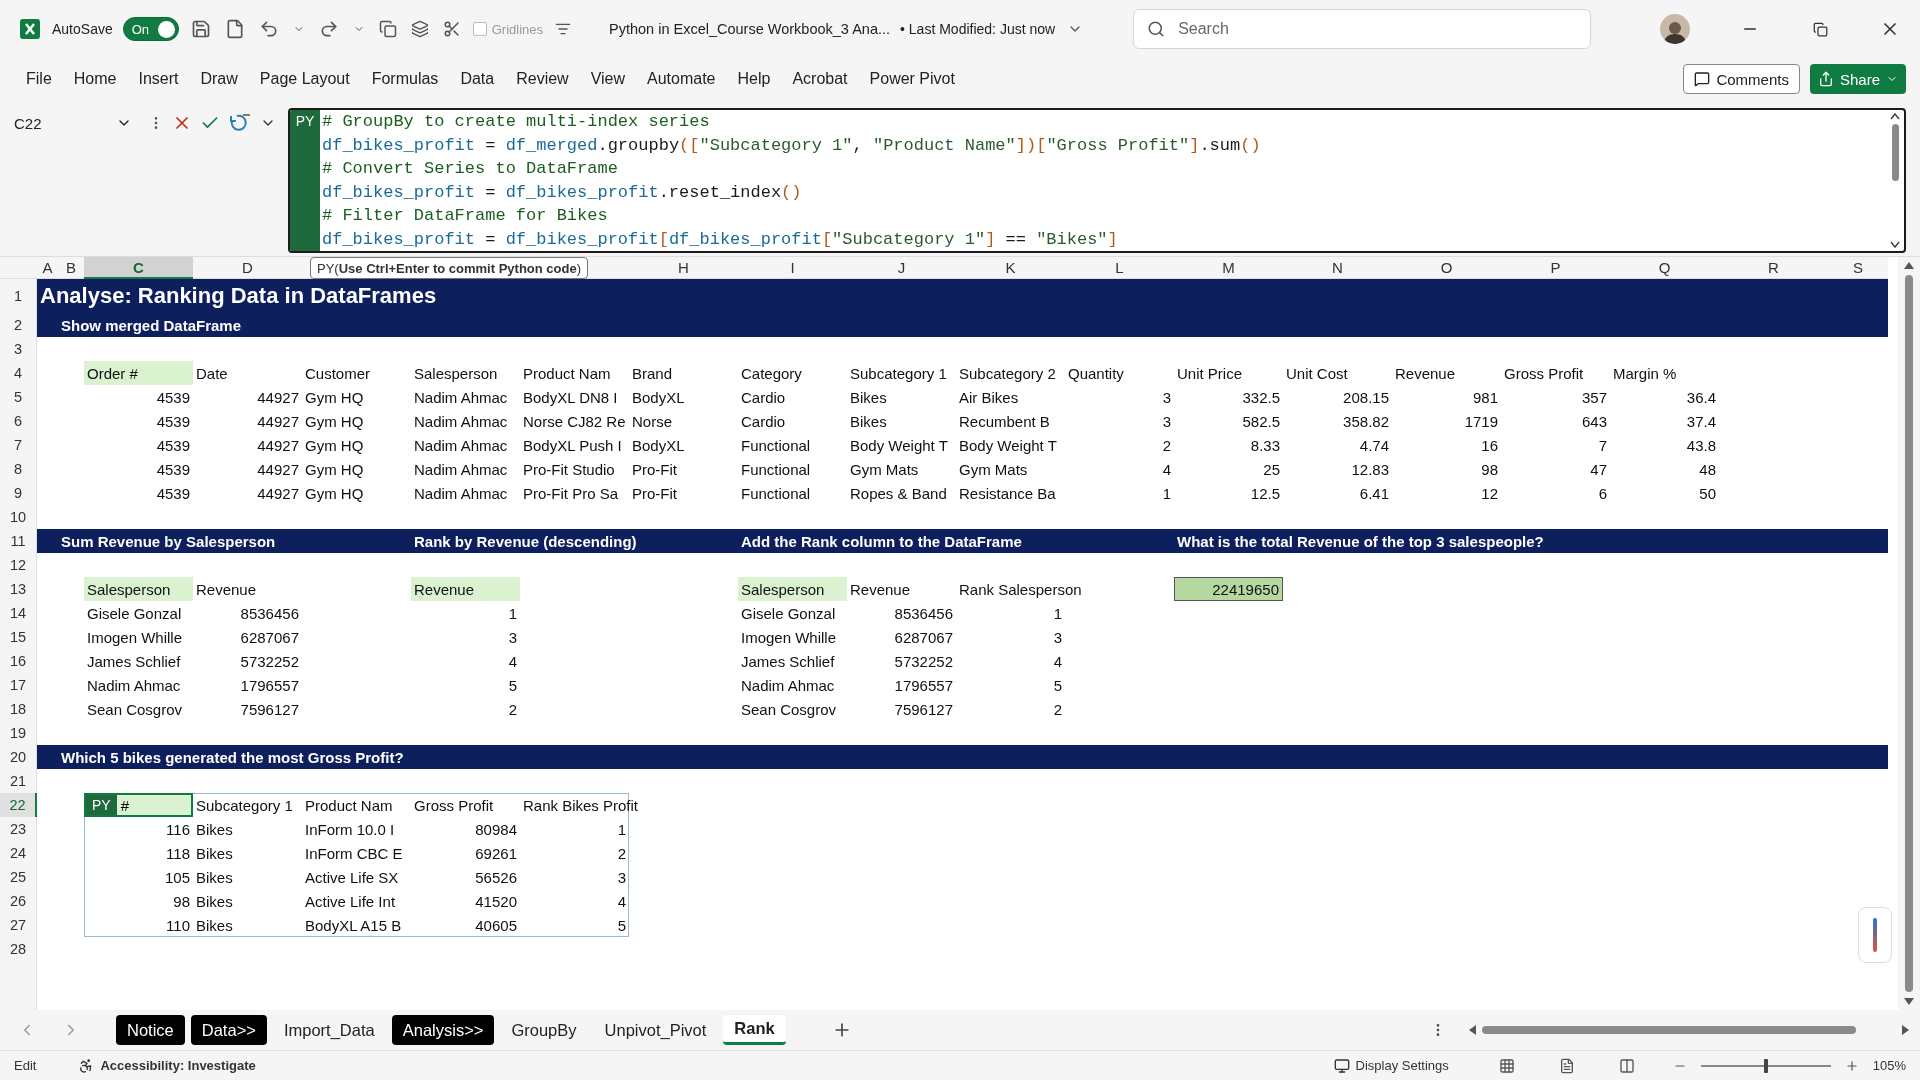 The width and height of the screenshot is (1920, 1080). I want to click on table-cell-text: 6.41, so click(1374, 493).